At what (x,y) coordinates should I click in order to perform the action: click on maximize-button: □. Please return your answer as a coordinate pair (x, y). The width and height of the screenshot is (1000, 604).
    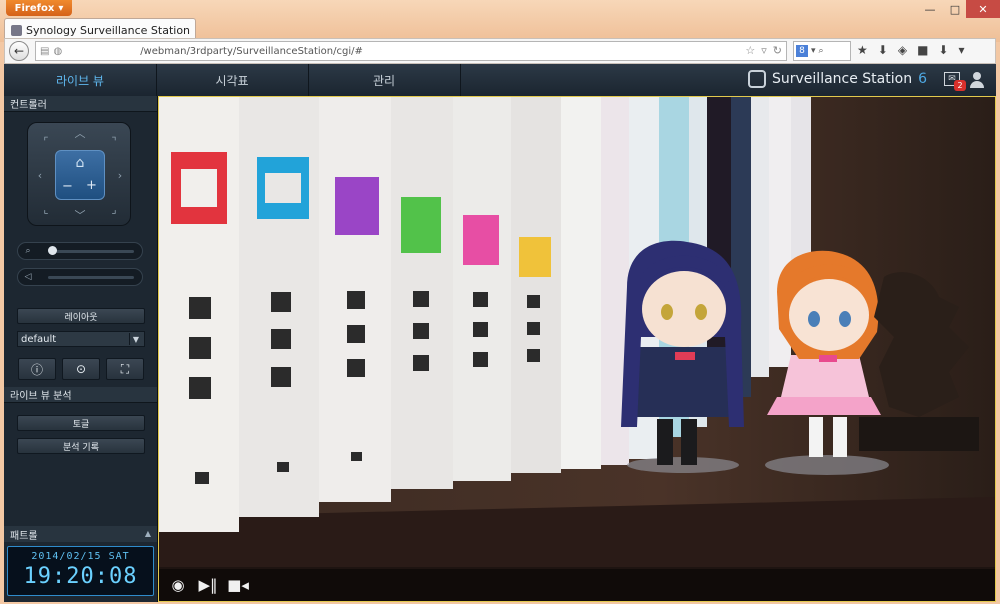
    Looking at the image, I should click on (955, 9).